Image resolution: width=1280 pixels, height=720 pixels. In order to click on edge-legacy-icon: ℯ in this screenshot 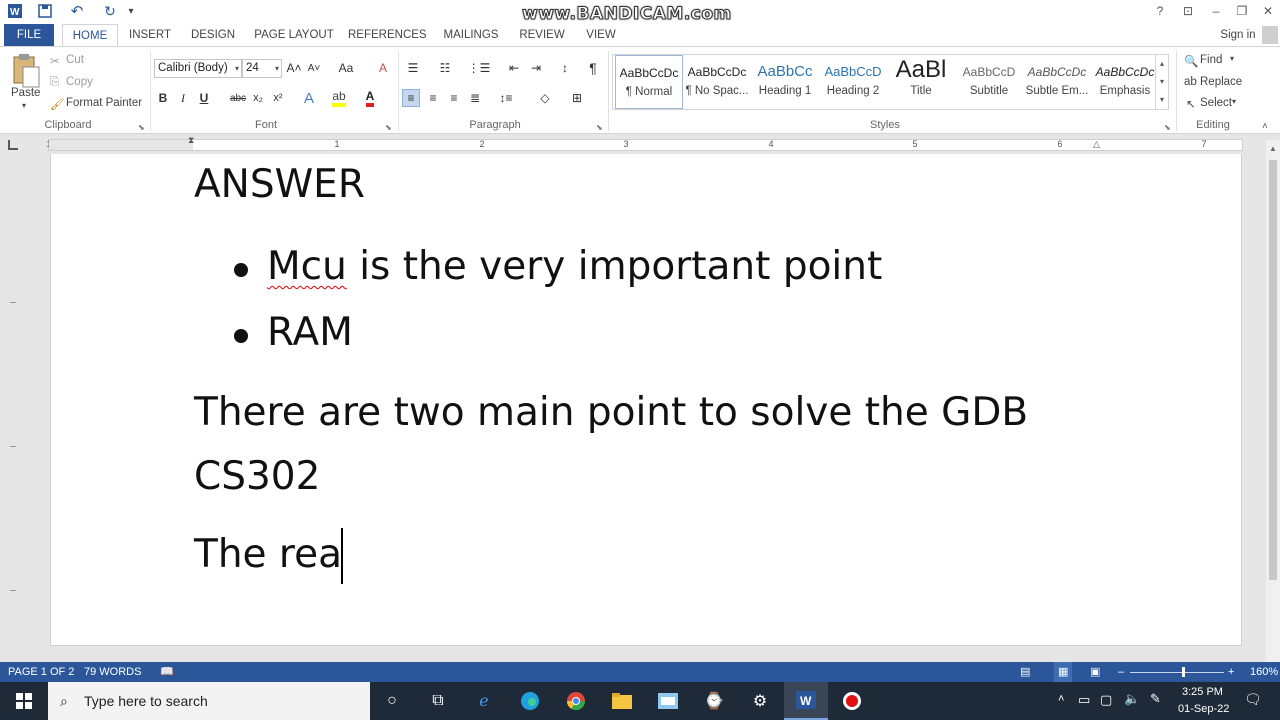, I will do `click(484, 701)`.